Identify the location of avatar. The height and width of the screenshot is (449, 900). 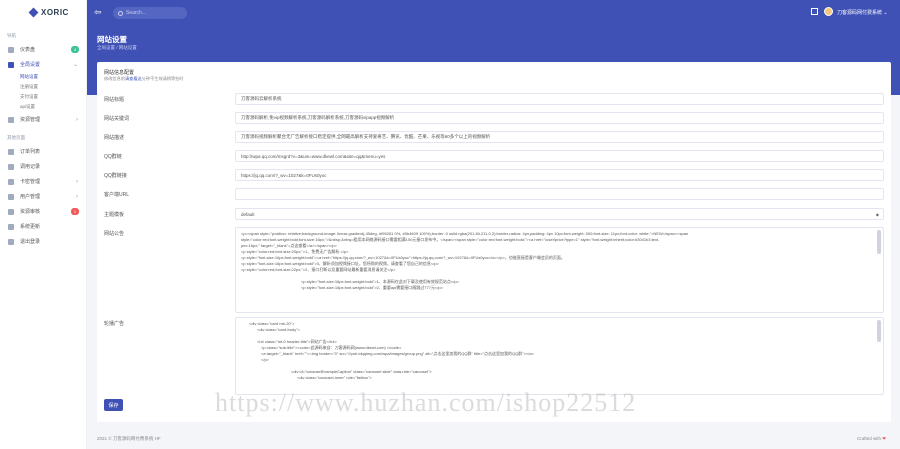
(828, 11).